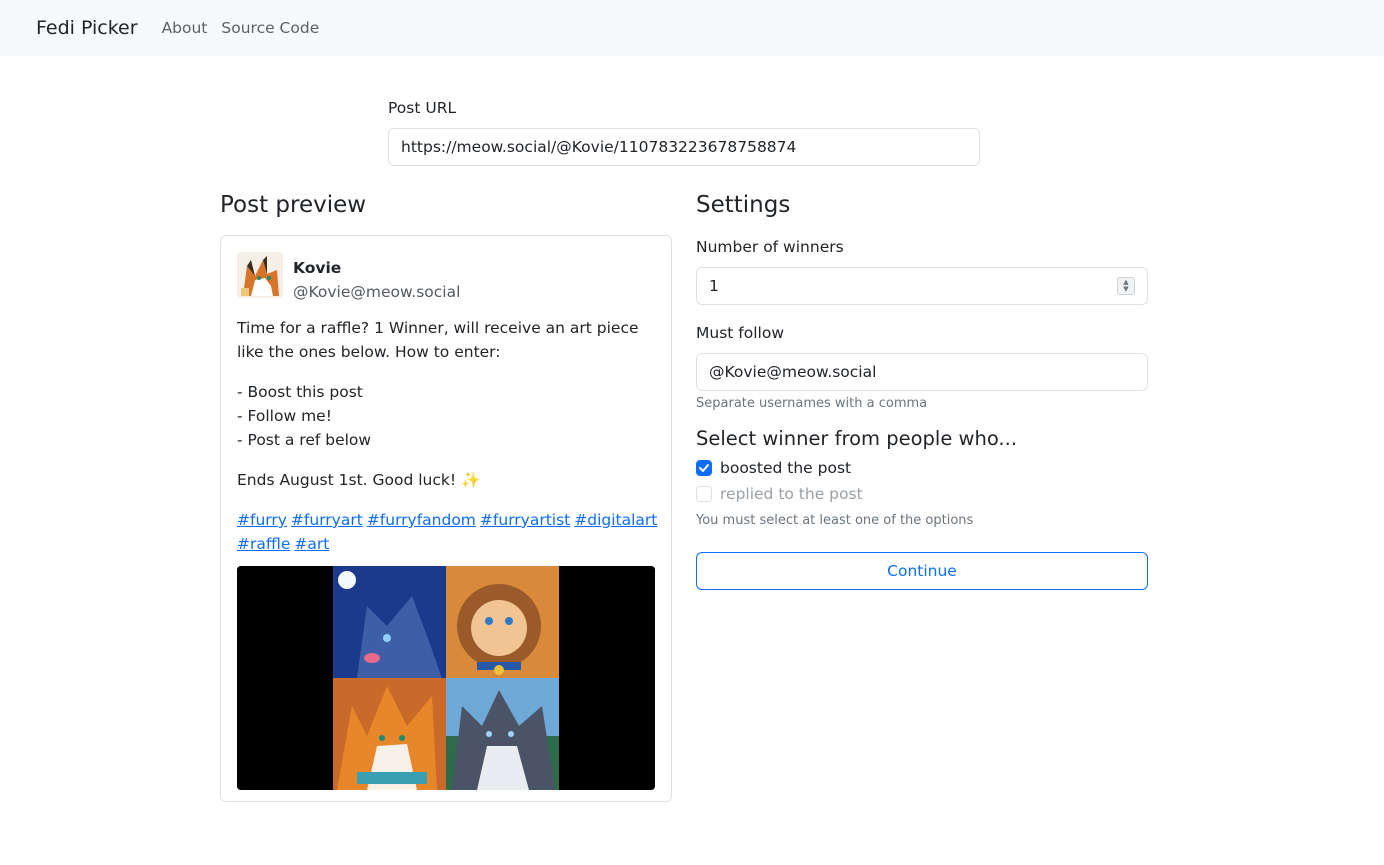 The height and width of the screenshot is (865, 1384). I want to click on checkmark-icon, so click(704, 468).